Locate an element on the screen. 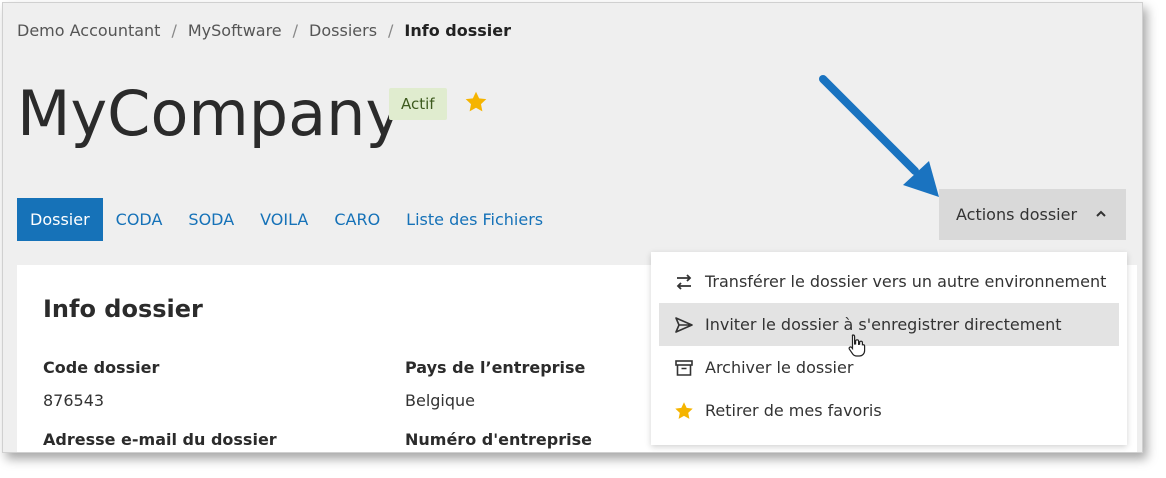 This screenshot has width=1166, height=478. tab-voila: VOILA is located at coordinates (284, 219).